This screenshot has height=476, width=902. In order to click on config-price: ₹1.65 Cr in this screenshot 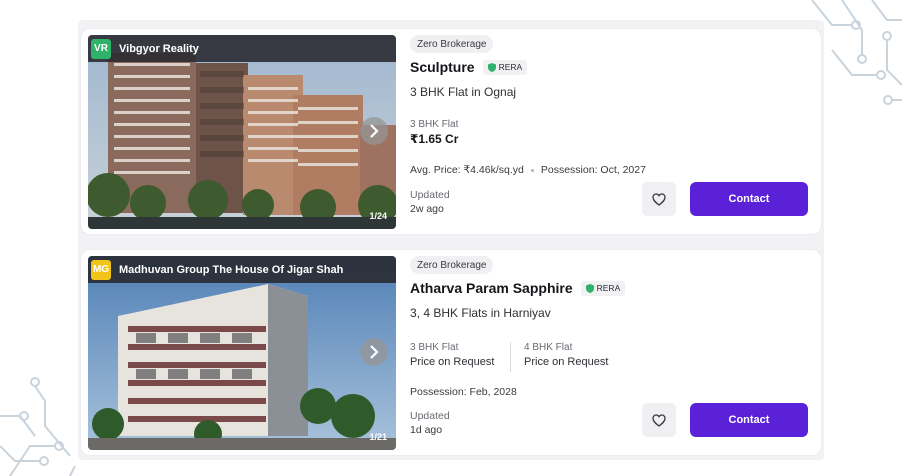, I will do `click(434, 139)`.